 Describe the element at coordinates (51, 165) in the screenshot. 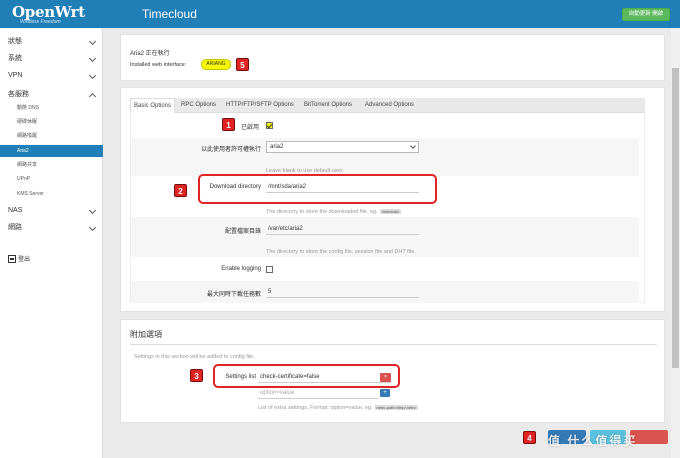

I see `sidebar-subitem-share: 網路共享` at that location.